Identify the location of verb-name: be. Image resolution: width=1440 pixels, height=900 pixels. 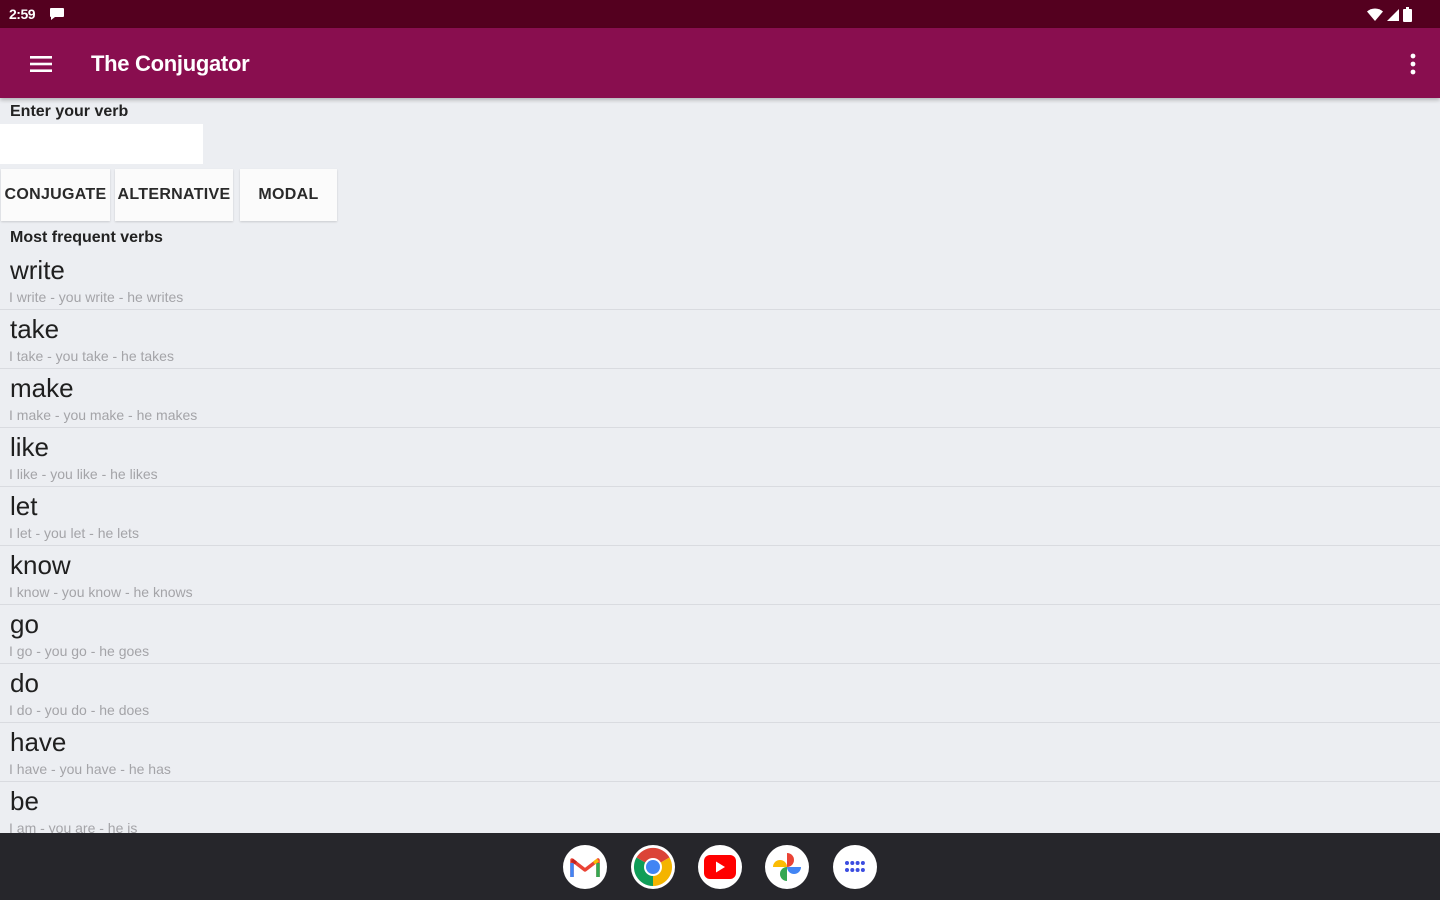
(24, 801).